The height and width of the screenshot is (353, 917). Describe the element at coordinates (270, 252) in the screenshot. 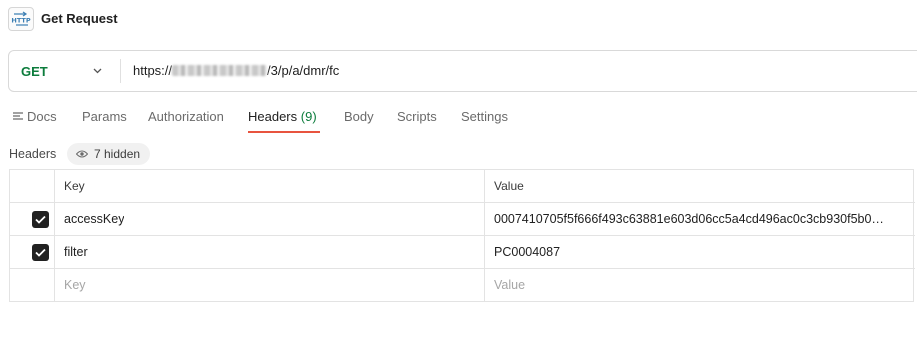

I see `key-cell: filter` at that location.